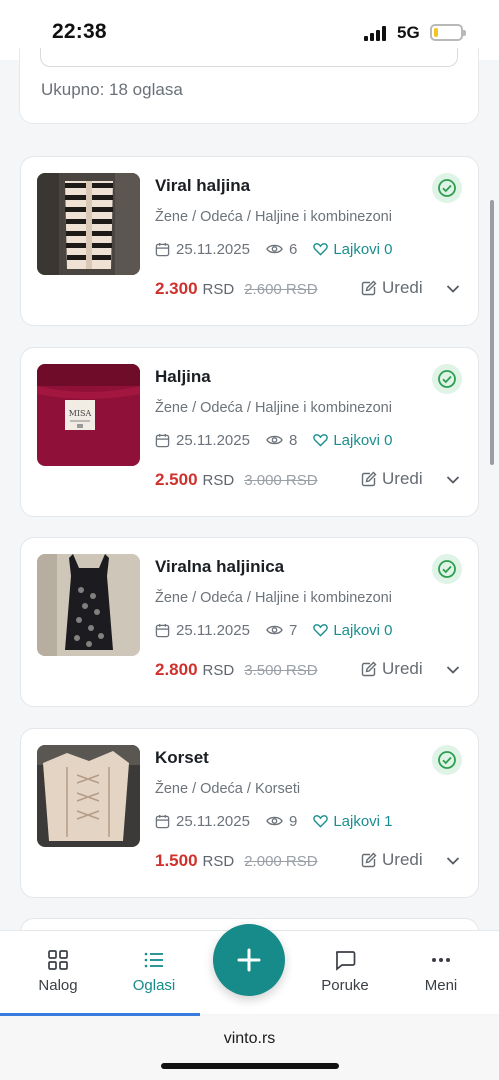 Image resolution: width=499 pixels, height=1080 pixels. Describe the element at coordinates (153, 960) in the screenshot. I see `list-icon` at that location.